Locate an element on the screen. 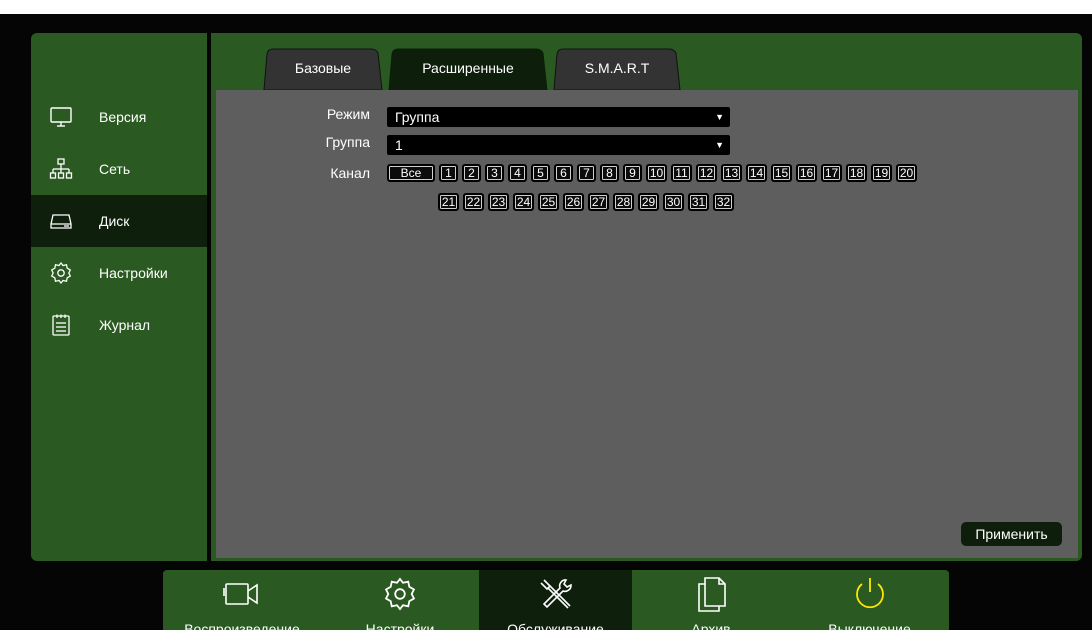 The width and height of the screenshot is (1092, 630). sidebar-item-label: Журнал is located at coordinates (125, 325).